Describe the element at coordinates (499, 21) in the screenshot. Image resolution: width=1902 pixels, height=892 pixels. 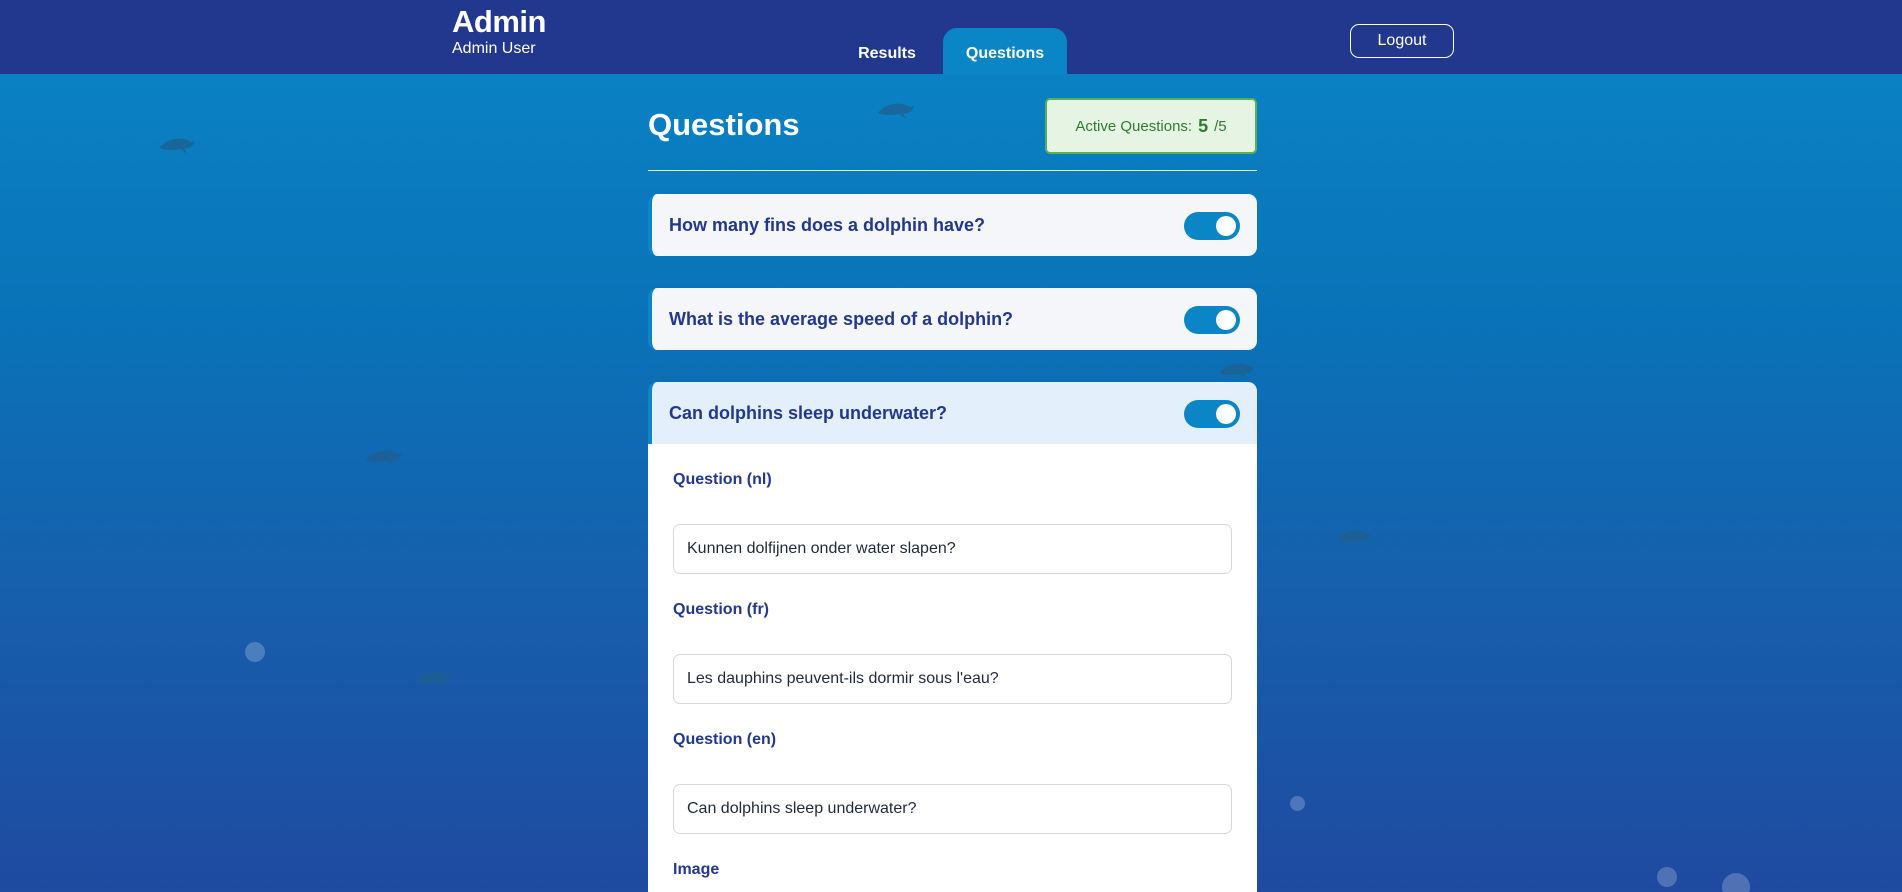
I see `brand-title: Admin` at that location.